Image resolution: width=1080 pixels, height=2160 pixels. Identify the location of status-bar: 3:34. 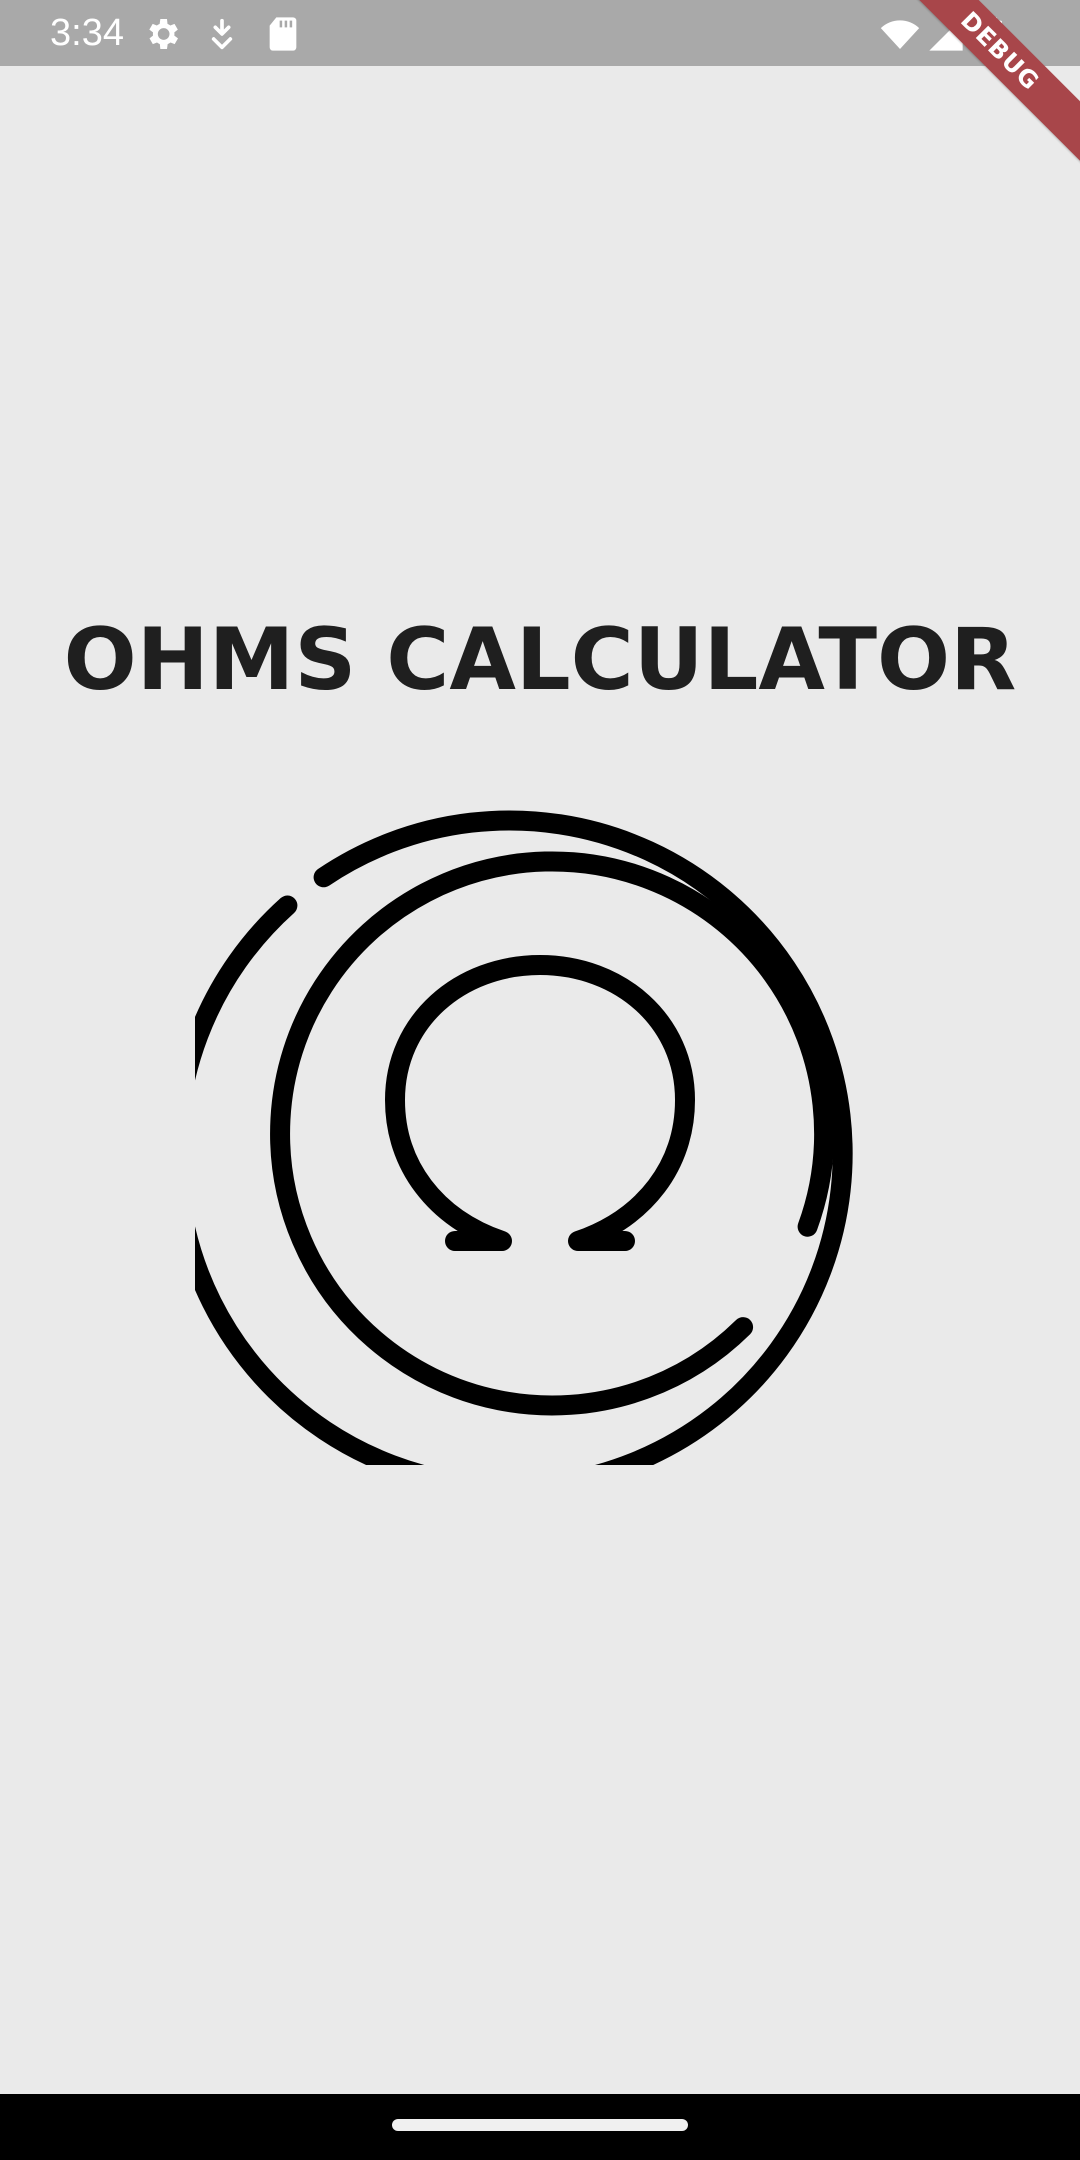
(540, 33).